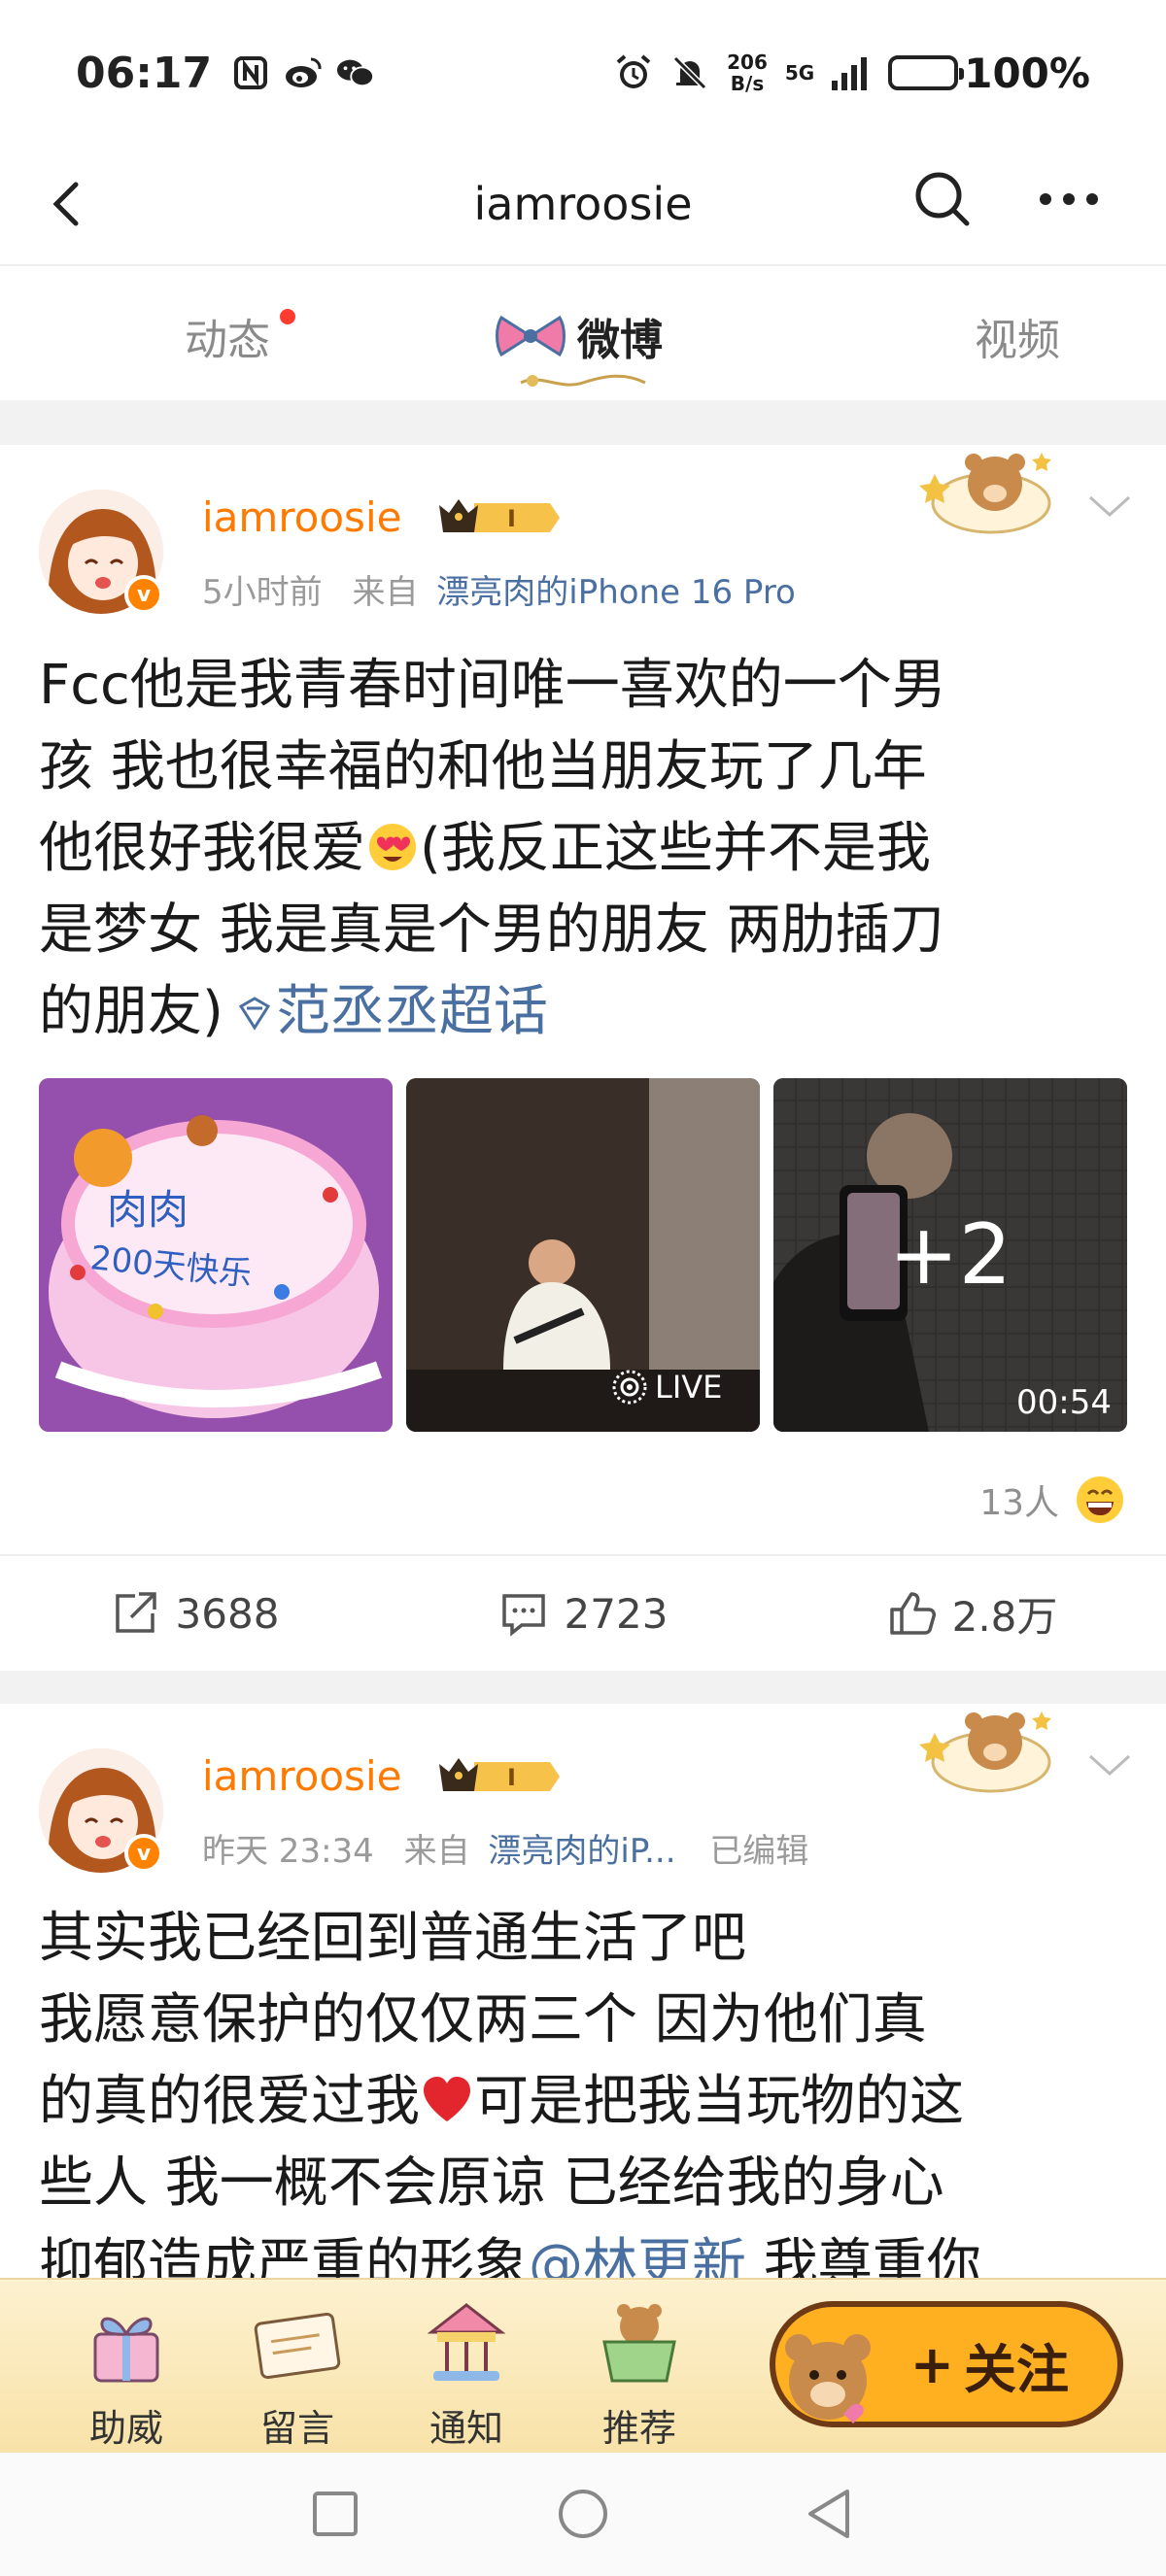  What do you see at coordinates (747, 83) in the screenshot?
I see `net-speed-unit: B/s` at bounding box center [747, 83].